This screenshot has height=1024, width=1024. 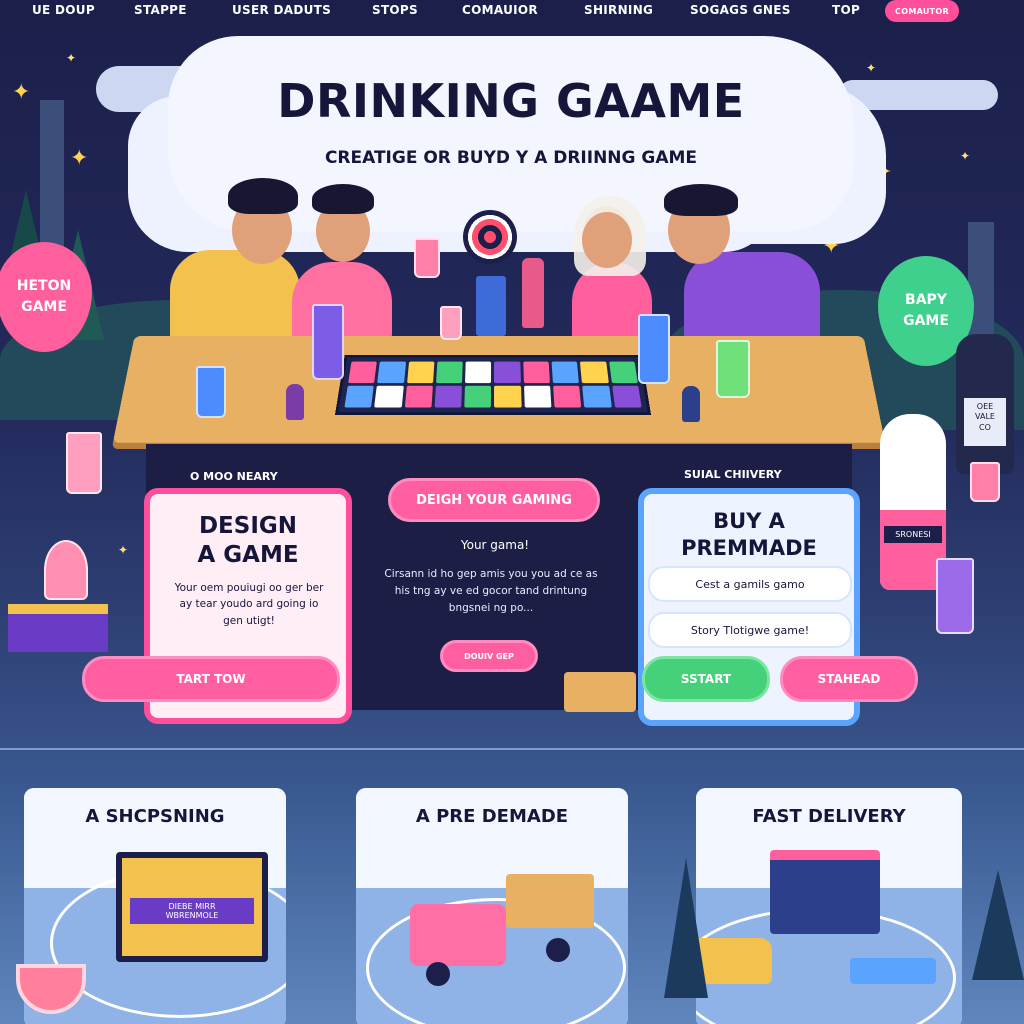 I want to click on bottle-icon: OEE VALE CO, so click(x=985, y=404).